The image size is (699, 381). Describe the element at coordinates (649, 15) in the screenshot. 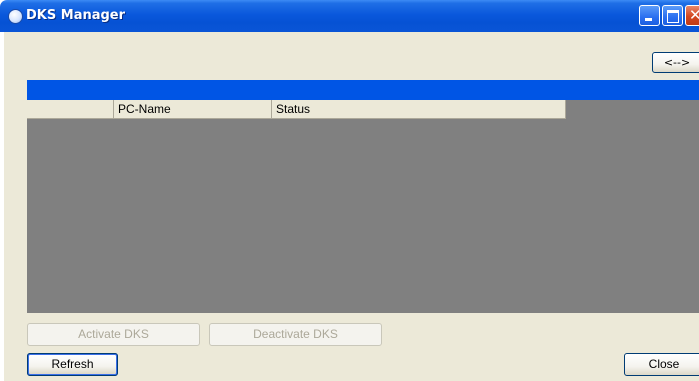

I see `minimize-button` at that location.